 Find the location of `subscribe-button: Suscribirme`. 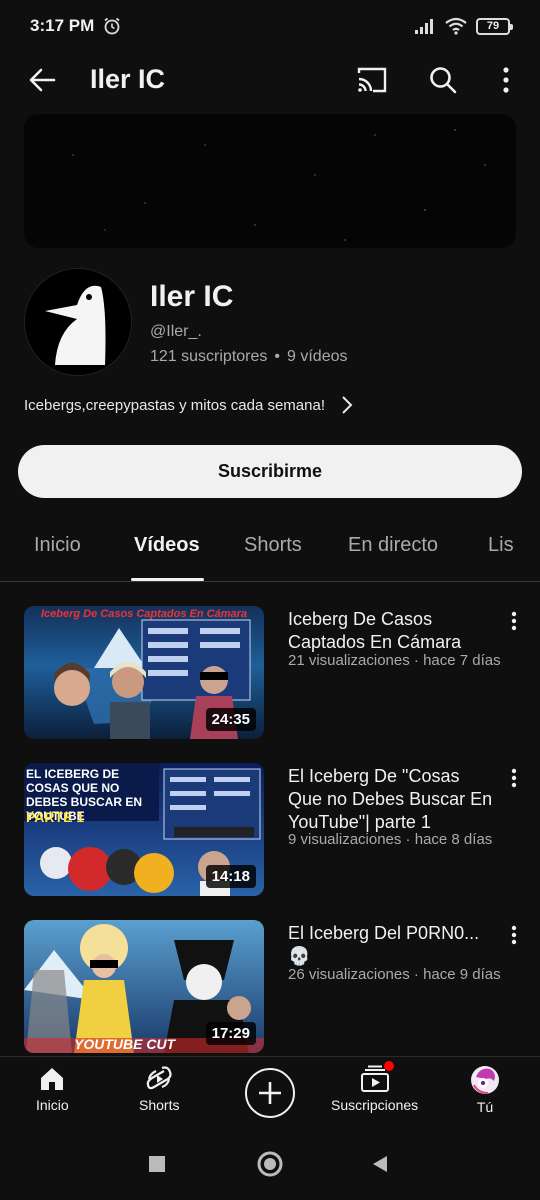

subscribe-button: Suscribirme is located at coordinates (270, 471).